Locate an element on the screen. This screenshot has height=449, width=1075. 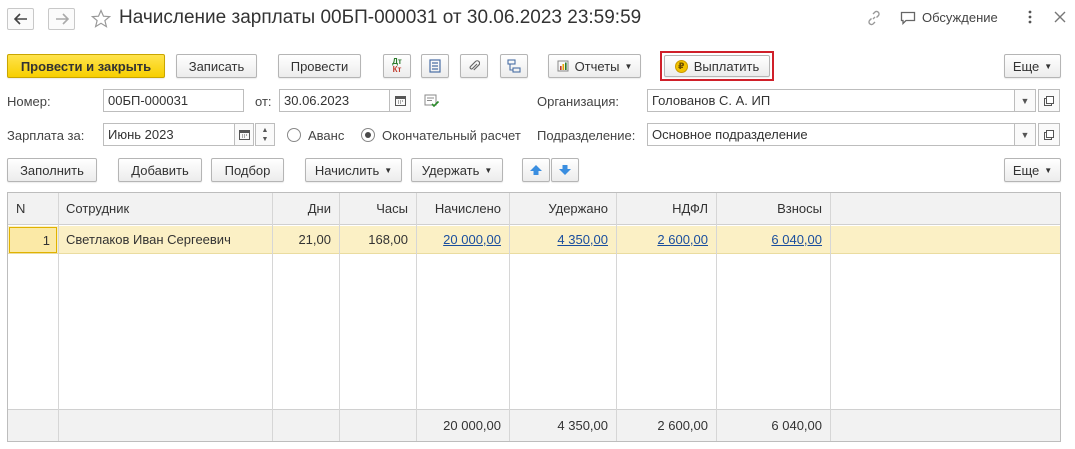
forward-button is located at coordinates (61, 19).